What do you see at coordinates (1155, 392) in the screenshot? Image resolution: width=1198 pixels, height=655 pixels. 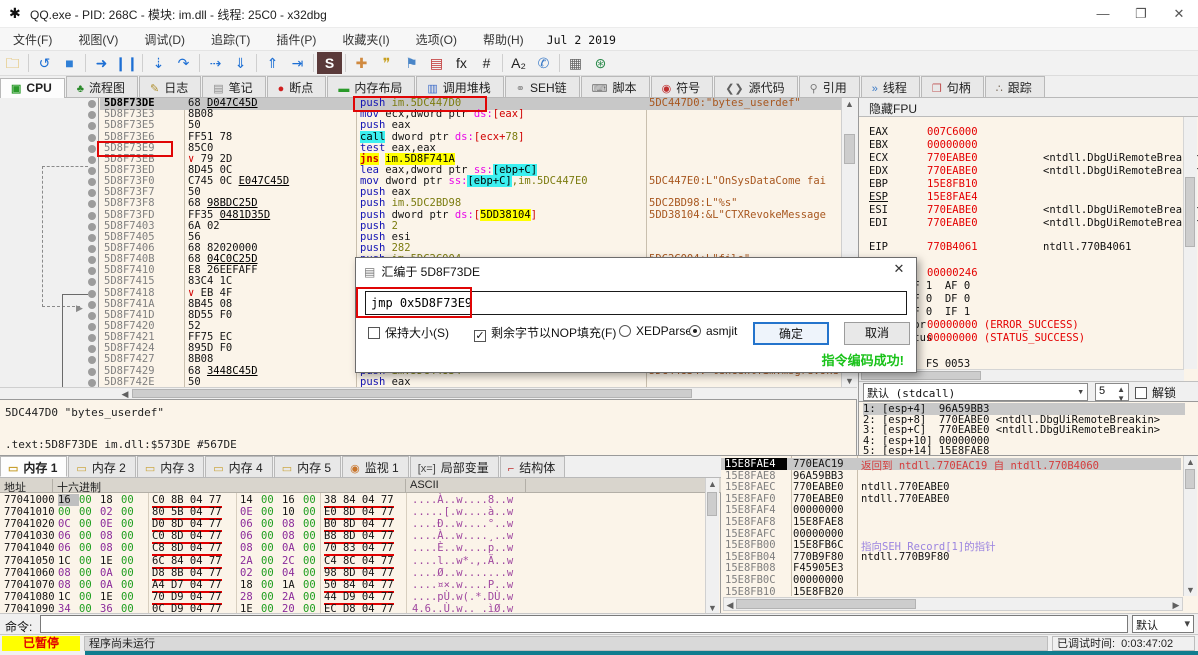 I see `unlock-checkbox: 解锁` at bounding box center [1155, 392].